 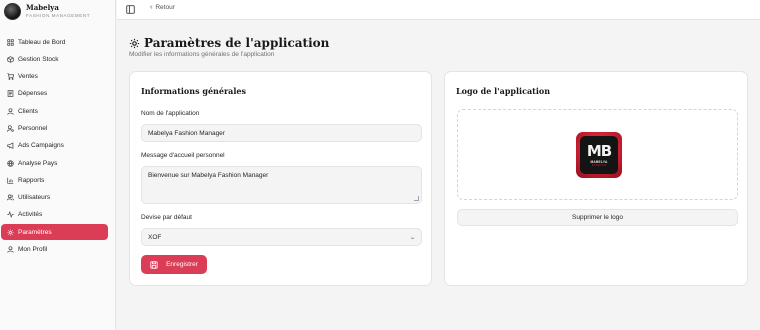 What do you see at coordinates (38, 163) in the screenshot?
I see `sidebar-item-label: Analyse Pays` at bounding box center [38, 163].